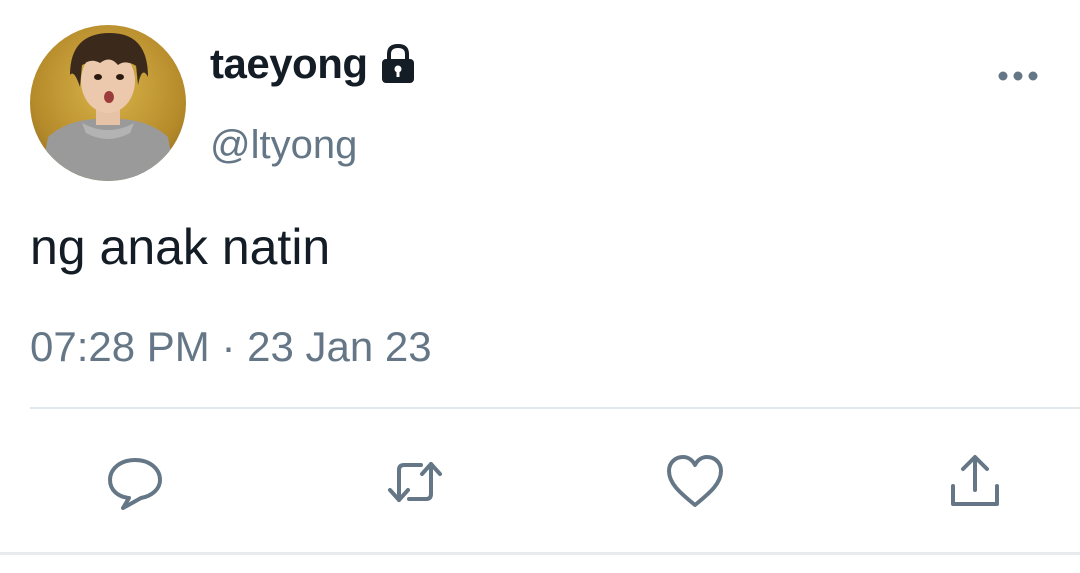  I want to click on bottom-divider, so click(540, 553).